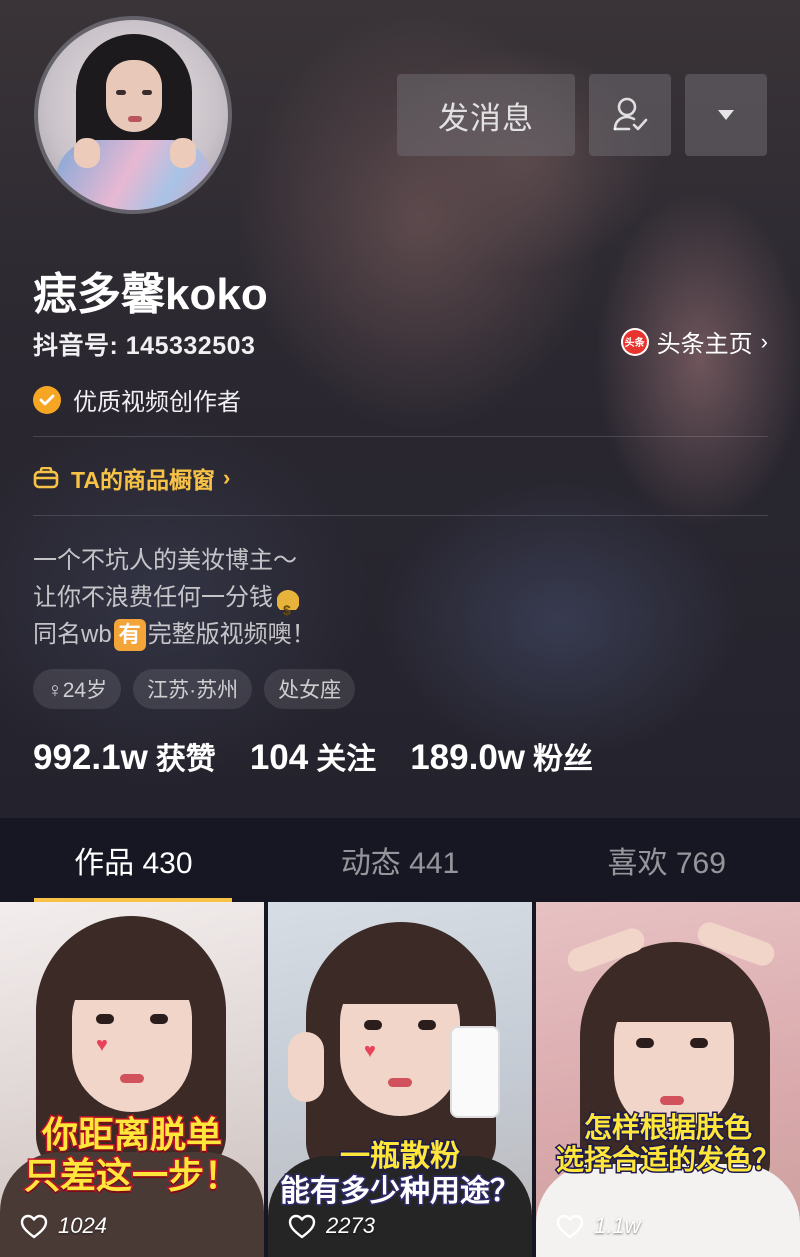 This screenshot has width=800, height=1257. What do you see at coordinates (72, 634) in the screenshot?
I see `bio-line-text: 同名wb` at bounding box center [72, 634].